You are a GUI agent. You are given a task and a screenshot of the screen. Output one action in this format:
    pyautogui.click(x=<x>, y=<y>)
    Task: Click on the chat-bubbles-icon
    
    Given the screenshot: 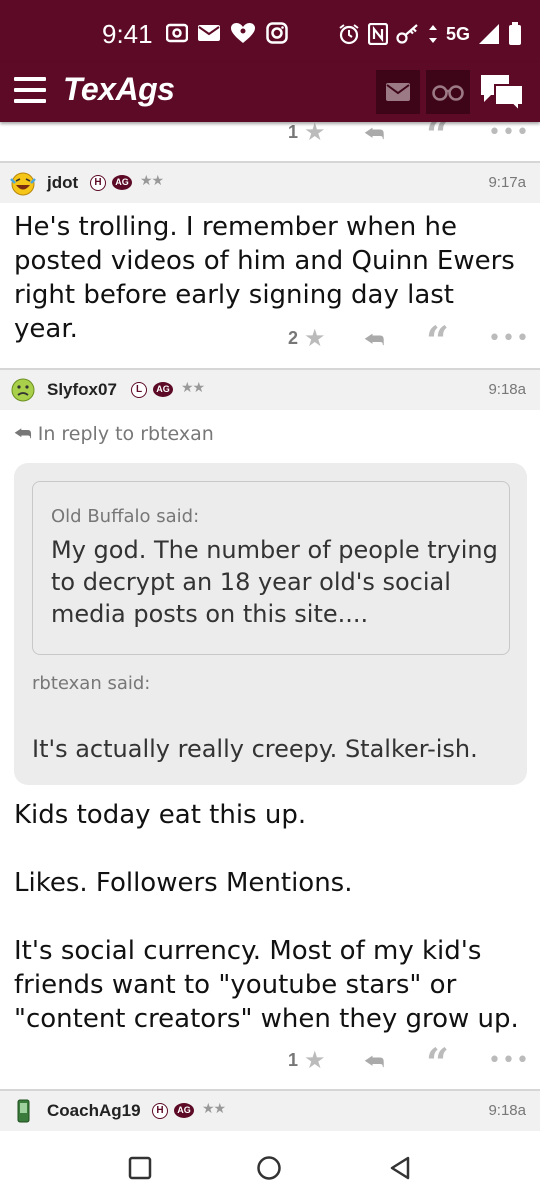 What is the action you would take?
    pyautogui.click(x=502, y=93)
    